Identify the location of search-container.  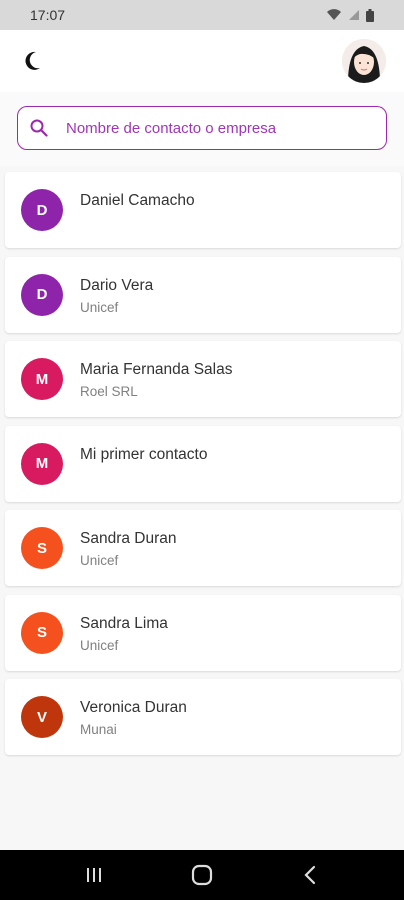
(202, 129).